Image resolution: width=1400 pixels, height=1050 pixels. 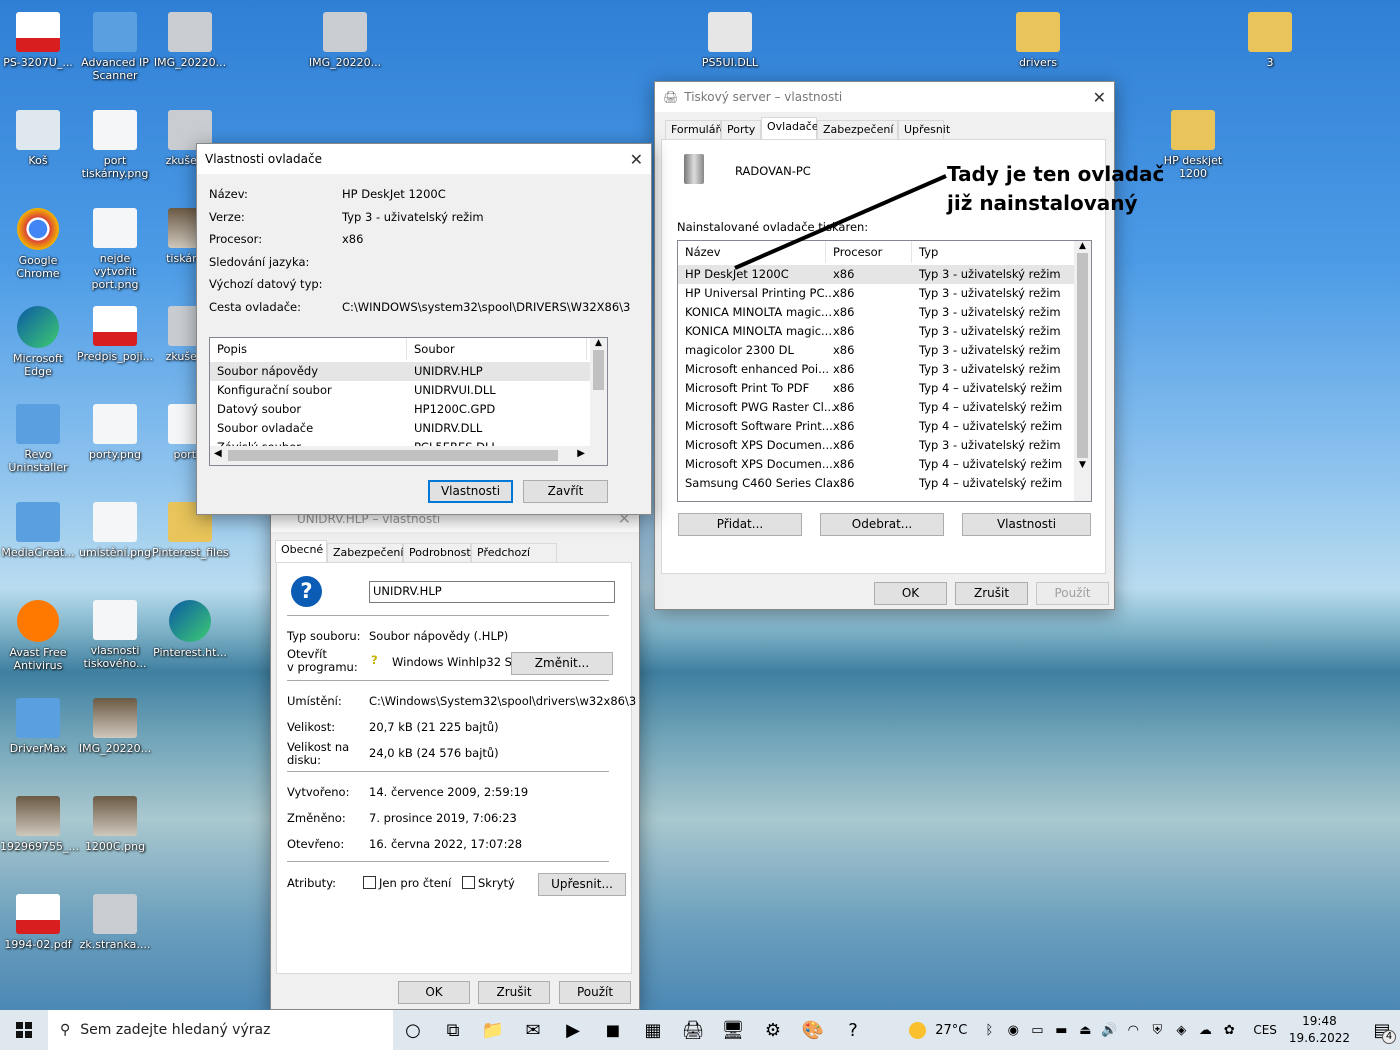 I want to click on tab-2: Ovladače, so click(x=790, y=128).